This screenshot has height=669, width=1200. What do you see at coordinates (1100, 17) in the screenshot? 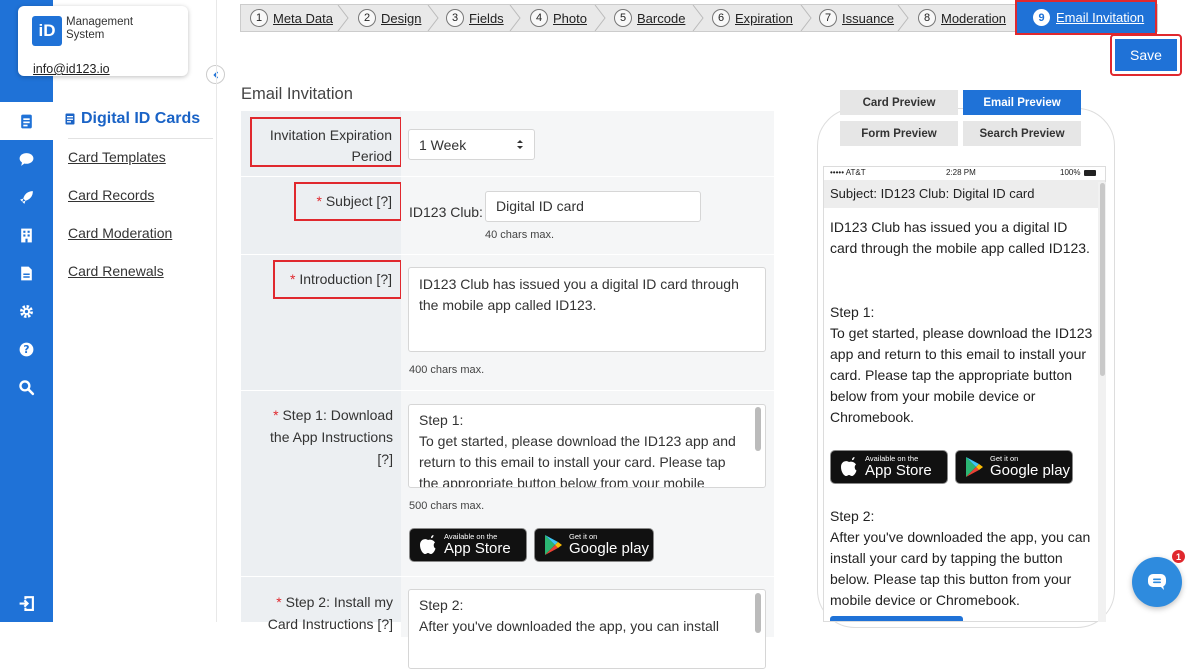
I see `step-label: Email Invitation` at bounding box center [1100, 17].